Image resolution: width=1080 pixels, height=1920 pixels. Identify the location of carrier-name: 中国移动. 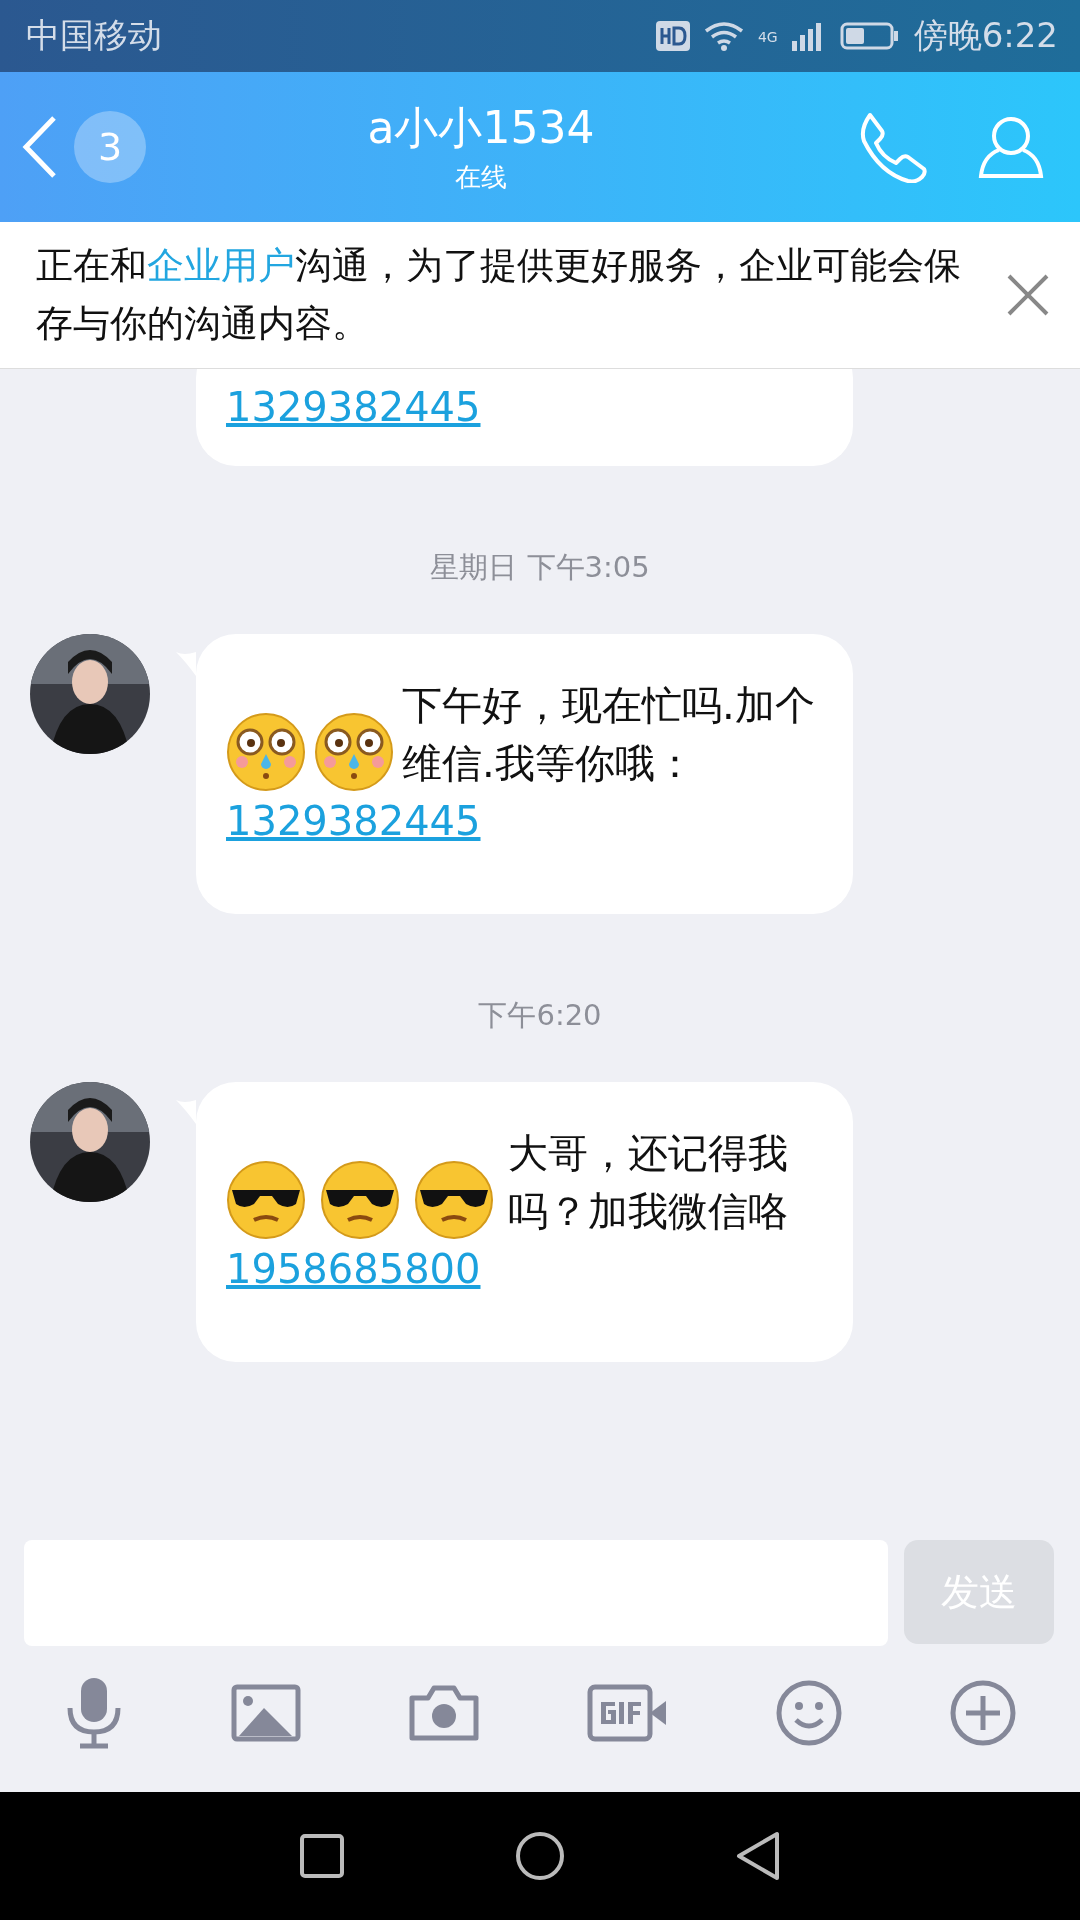
(94, 35).